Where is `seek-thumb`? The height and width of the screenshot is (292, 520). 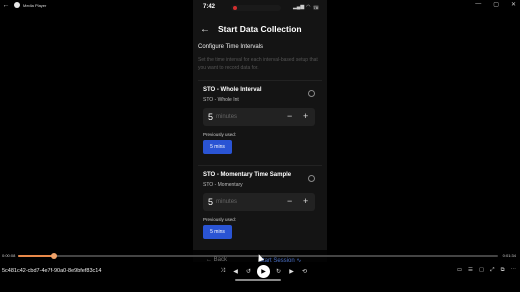 seek-thumb is located at coordinates (54, 256).